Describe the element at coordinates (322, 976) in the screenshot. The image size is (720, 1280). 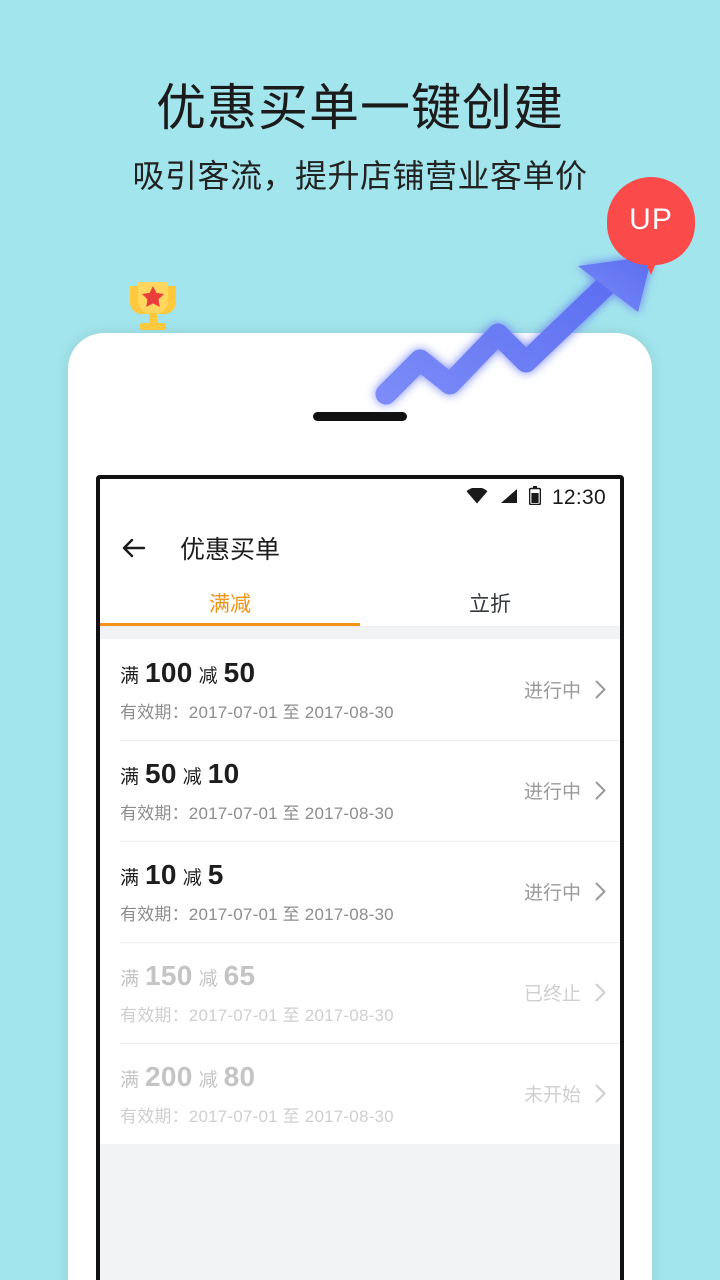
I see `promotion-rule: 满 150 减 65` at that location.